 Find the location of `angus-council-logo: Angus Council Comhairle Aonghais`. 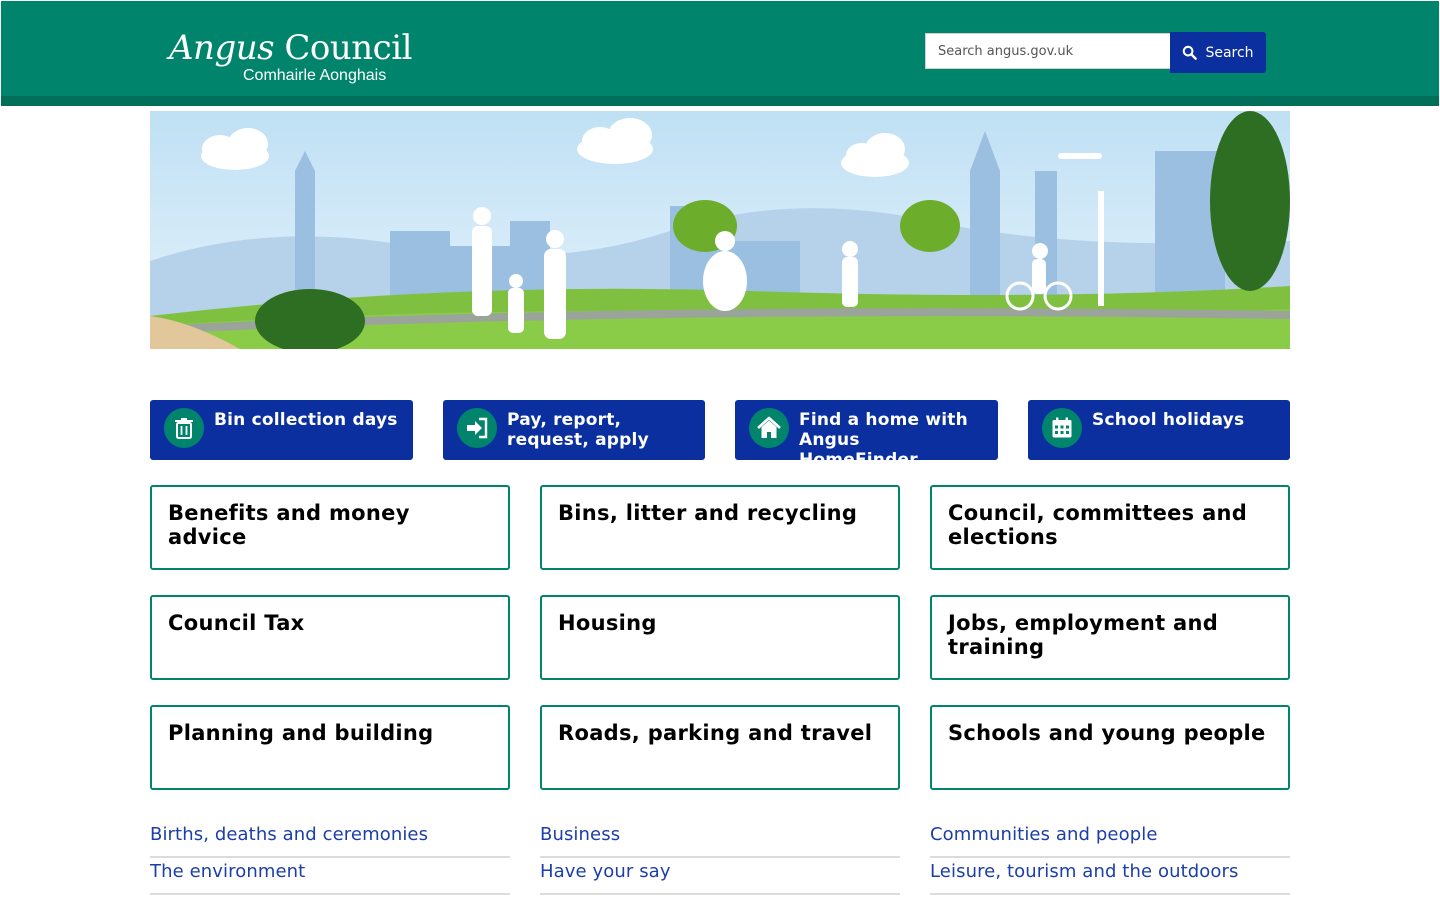

angus-council-logo: Angus Council Comhairle Aonghais is located at coordinates (290, 58).